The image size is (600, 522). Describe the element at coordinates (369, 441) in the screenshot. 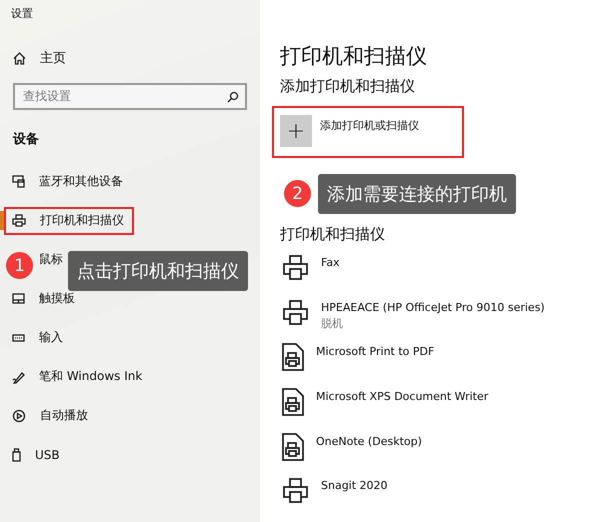

I see `printer-name: OneNote (Desktop)` at that location.